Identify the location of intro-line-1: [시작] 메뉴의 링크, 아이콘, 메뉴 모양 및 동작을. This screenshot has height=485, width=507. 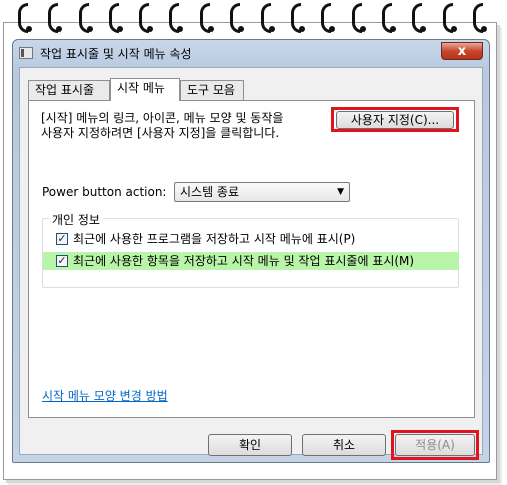
(162, 118).